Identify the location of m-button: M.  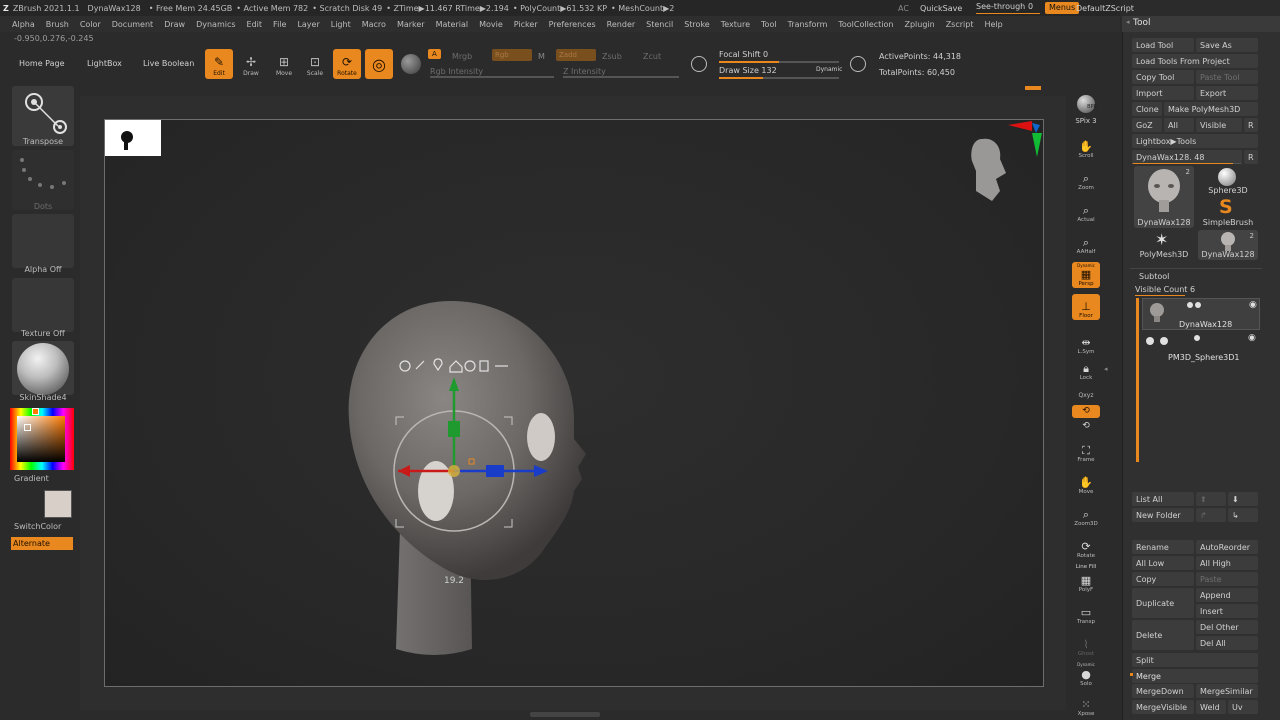
(541, 56).